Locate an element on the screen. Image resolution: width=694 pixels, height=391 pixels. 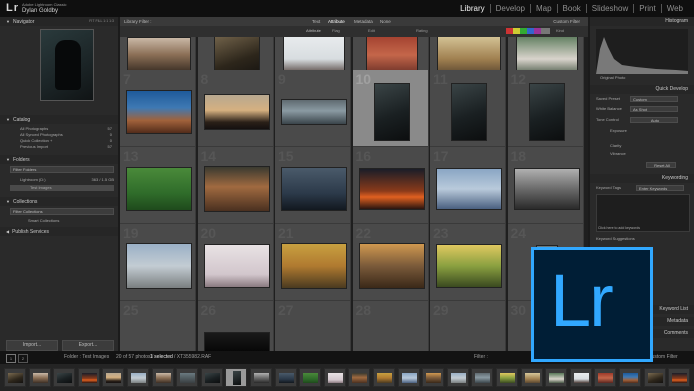
collections-header: ▼ Collections is located at coordinates (59, 201).